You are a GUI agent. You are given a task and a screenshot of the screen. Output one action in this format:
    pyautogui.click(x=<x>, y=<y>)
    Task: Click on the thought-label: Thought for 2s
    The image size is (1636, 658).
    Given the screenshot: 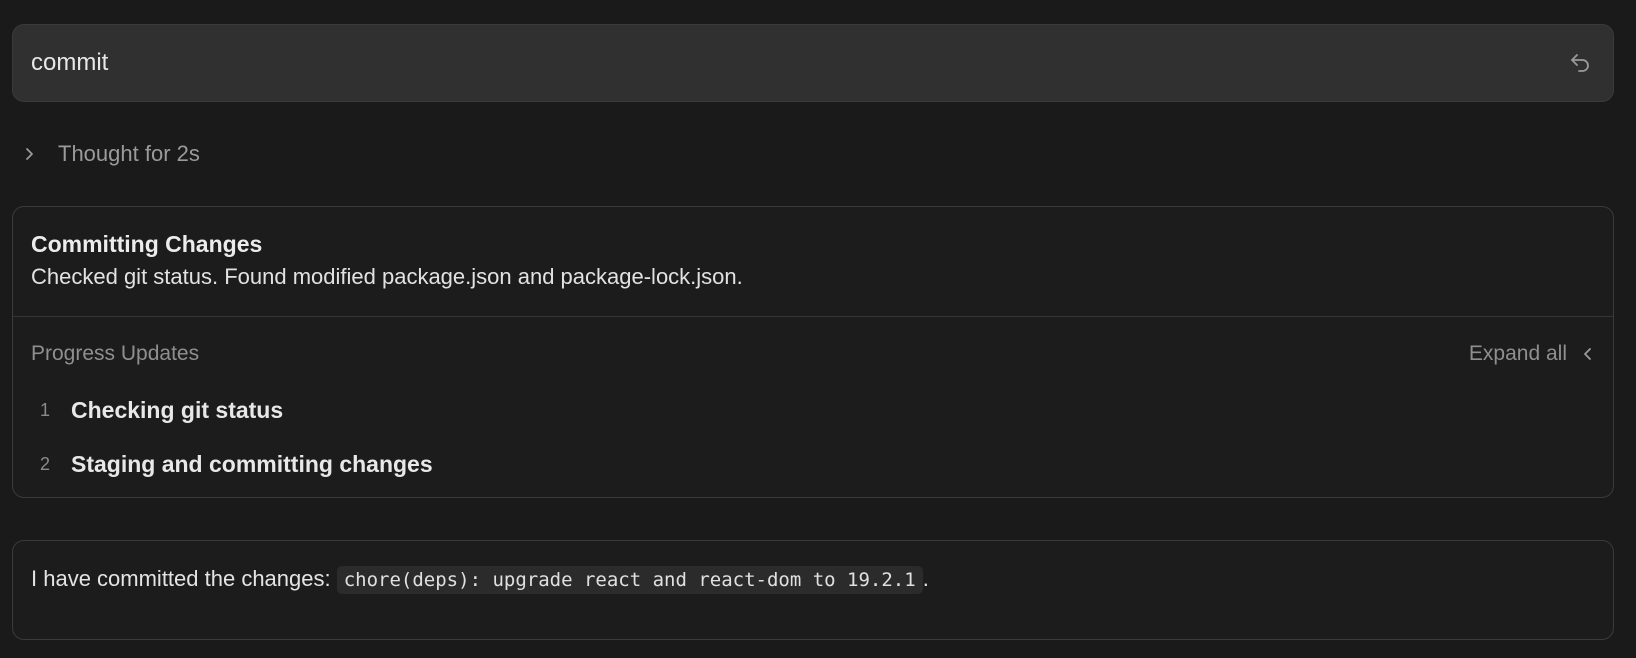 What is the action you would take?
    pyautogui.click(x=129, y=153)
    